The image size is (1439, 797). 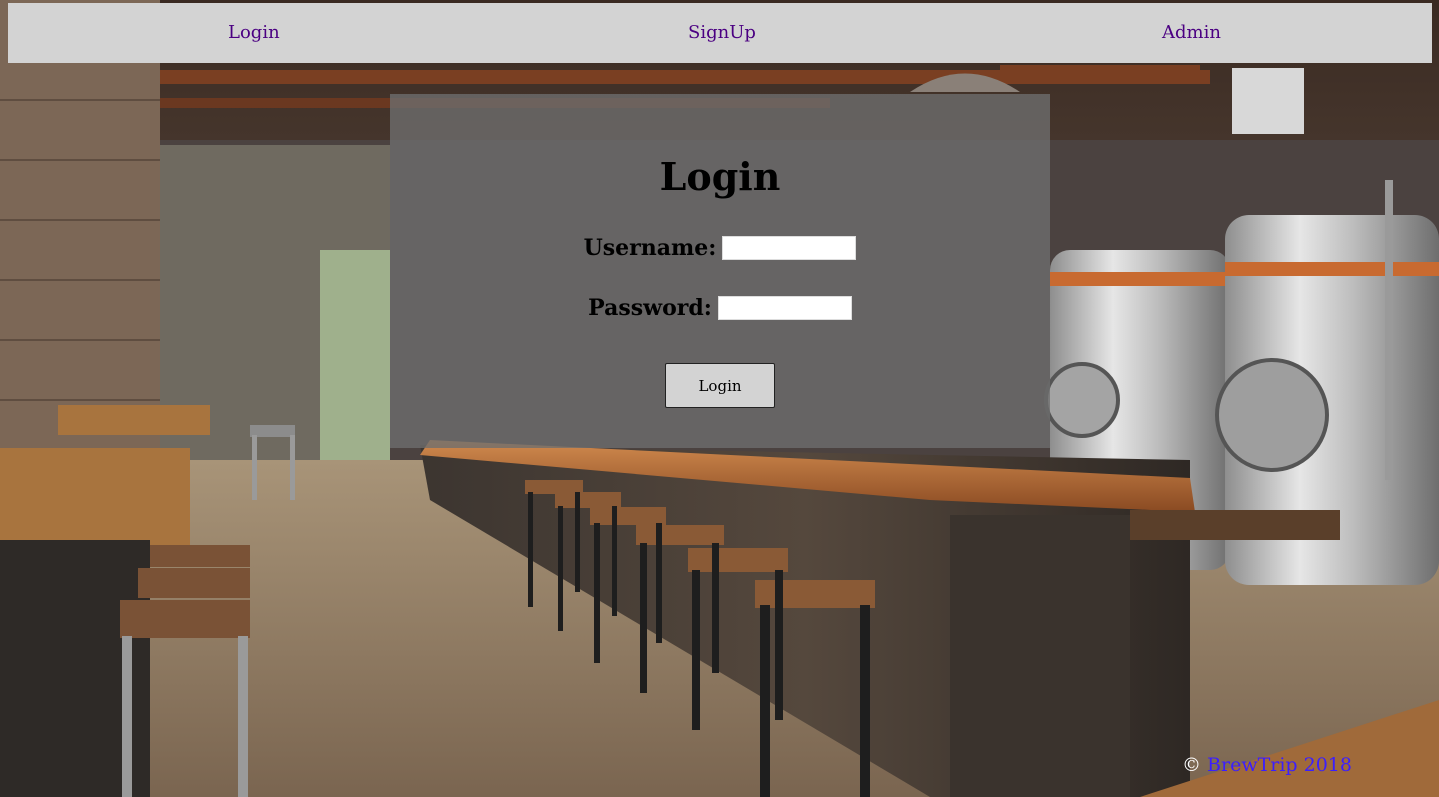 I want to click on password-row: Password:, so click(x=720, y=308).